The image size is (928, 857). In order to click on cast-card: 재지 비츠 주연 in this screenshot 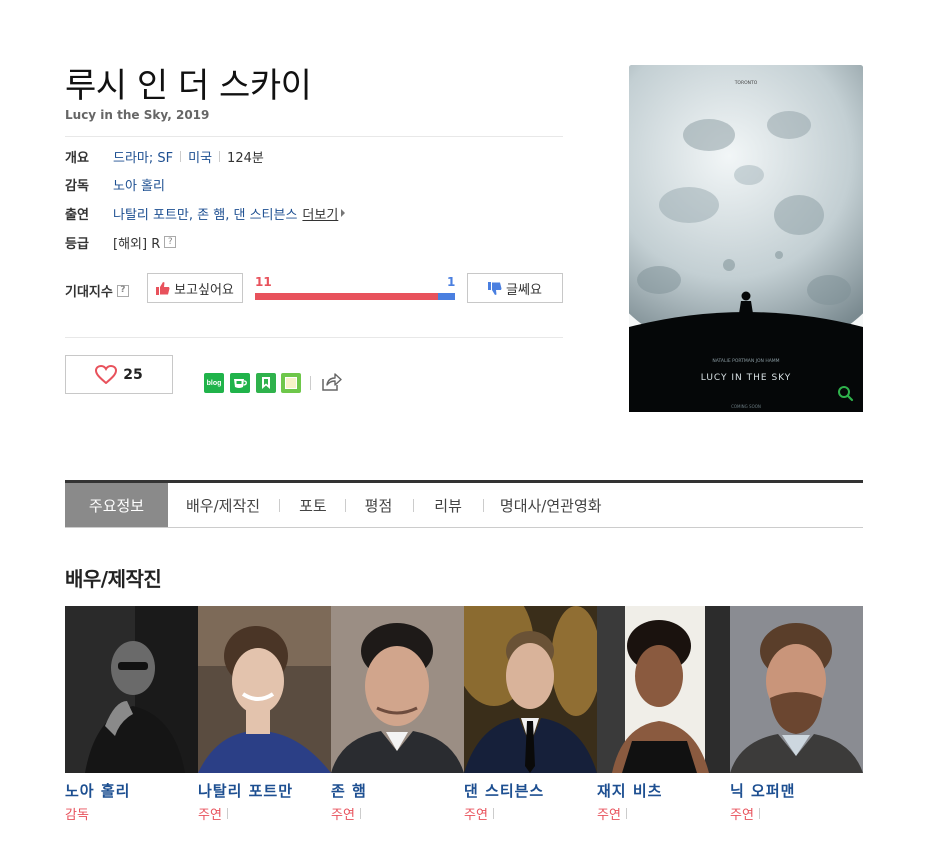, I will do `click(663, 714)`.